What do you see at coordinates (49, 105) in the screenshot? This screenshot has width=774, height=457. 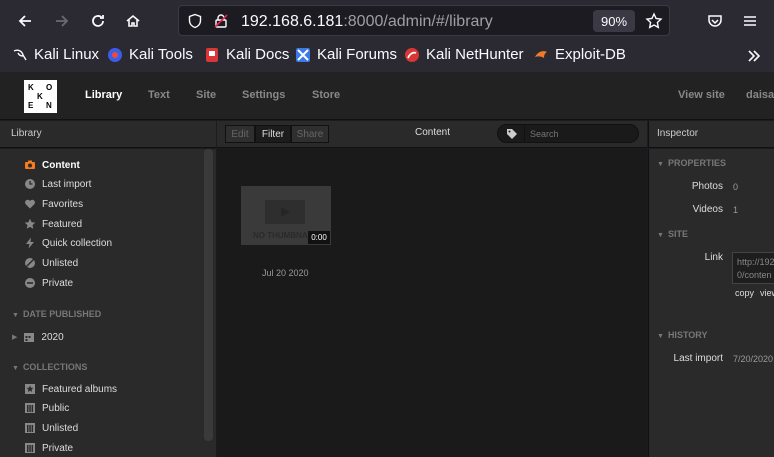 I see `logo-letter: N` at bounding box center [49, 105].